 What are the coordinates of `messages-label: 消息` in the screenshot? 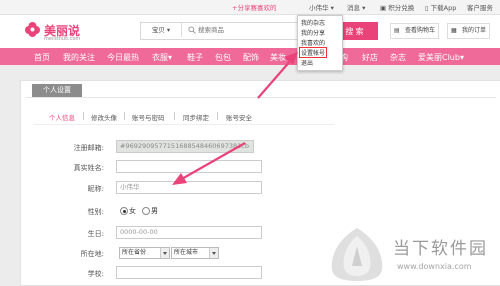 It's located at (353, 8).